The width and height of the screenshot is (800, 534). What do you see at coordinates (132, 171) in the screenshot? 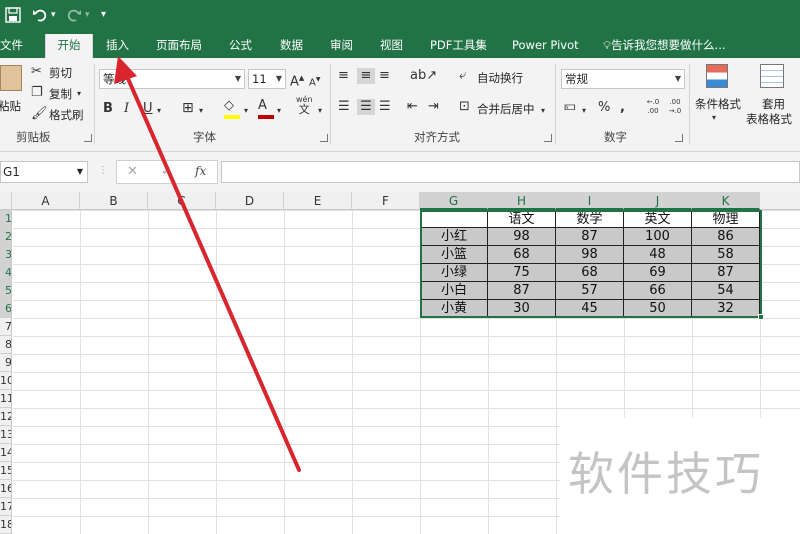
I see `cancel-icon: ✕` at bounding box center [132, 171].